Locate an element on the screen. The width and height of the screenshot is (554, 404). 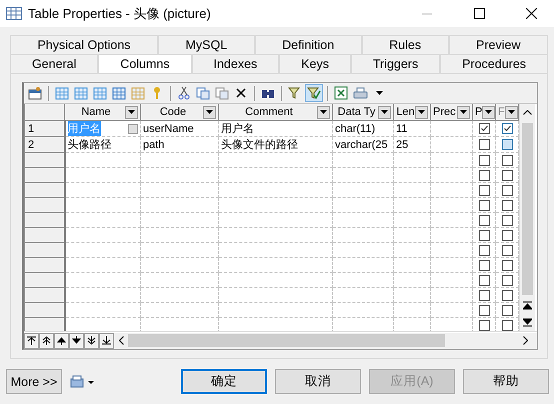
dialog-button: 帮助 is located at coordinates (506, 381).